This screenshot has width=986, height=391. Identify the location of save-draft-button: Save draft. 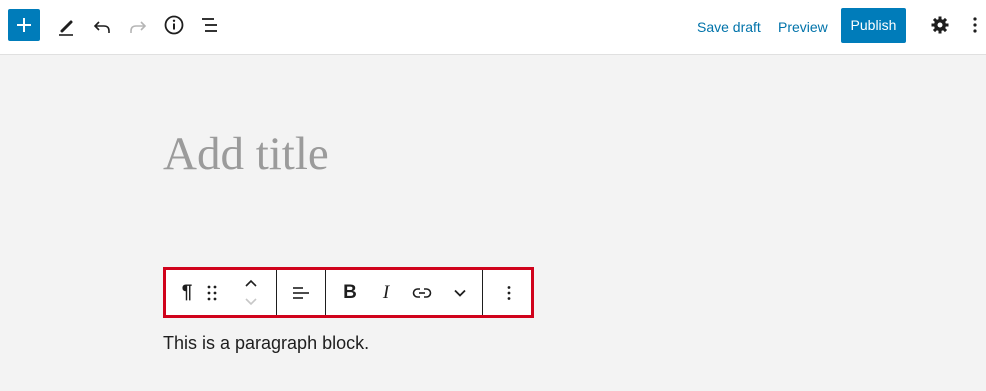
(729, 27).